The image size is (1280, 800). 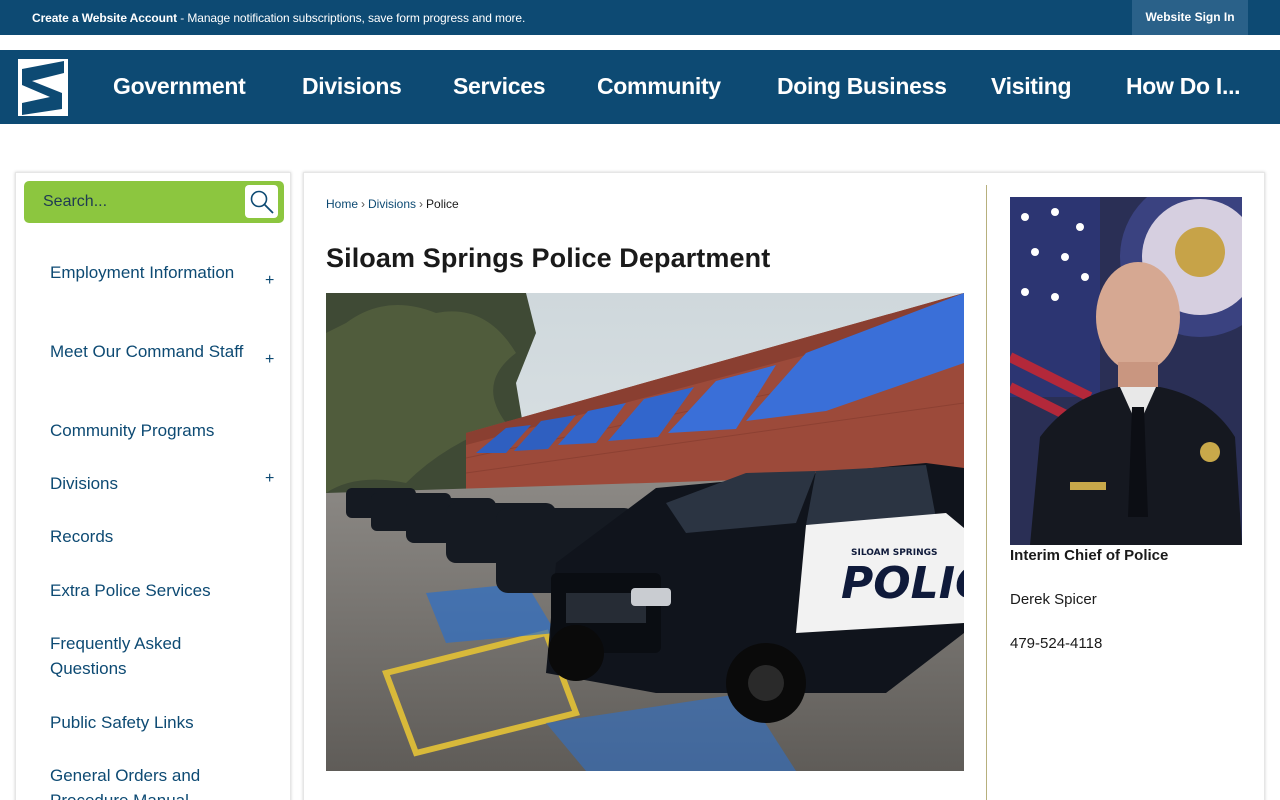 I want to click on city-logo-icon, so click(x=43, y=87).